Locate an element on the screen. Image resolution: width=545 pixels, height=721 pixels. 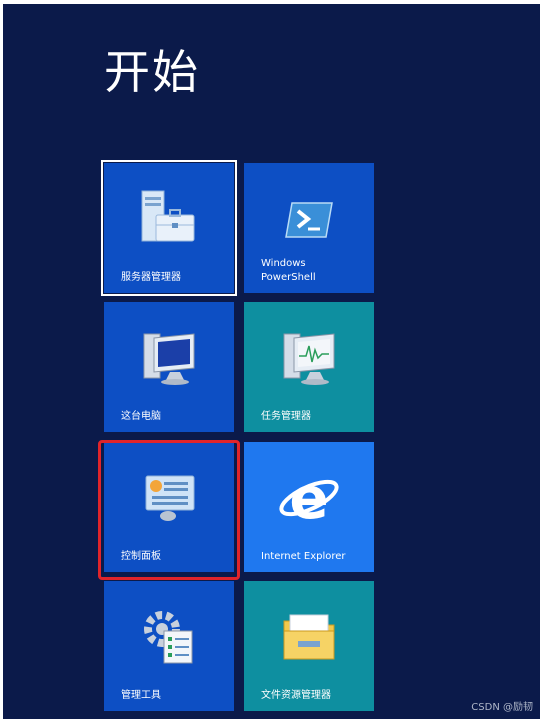
tile-task-manager: 任务管理器 is located at coordinates (309, 367).